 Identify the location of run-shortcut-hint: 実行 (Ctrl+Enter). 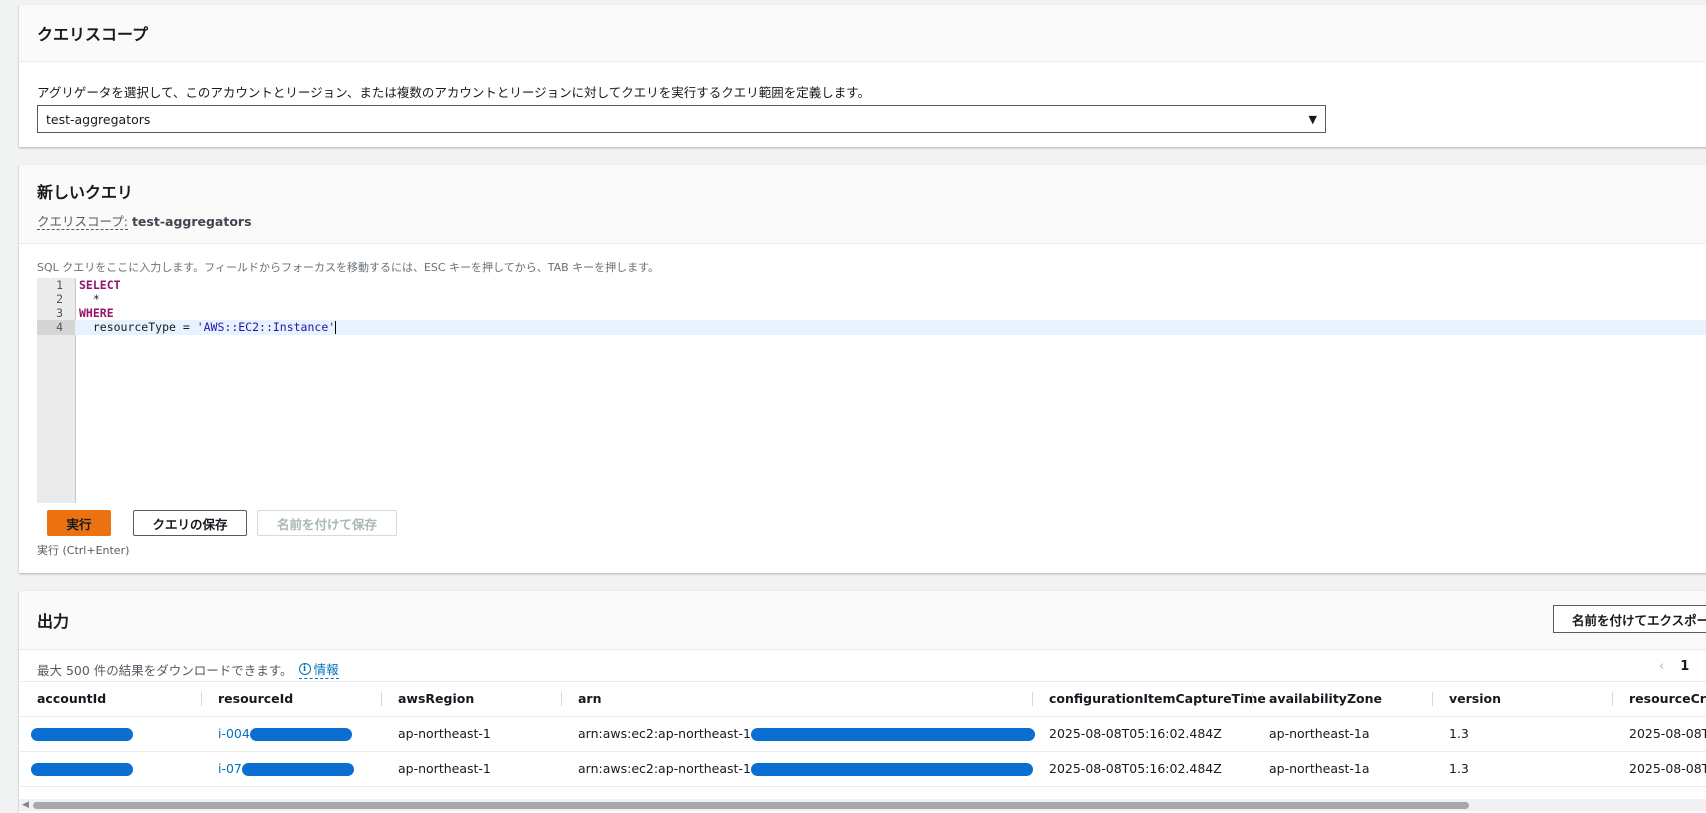
(83, 550).